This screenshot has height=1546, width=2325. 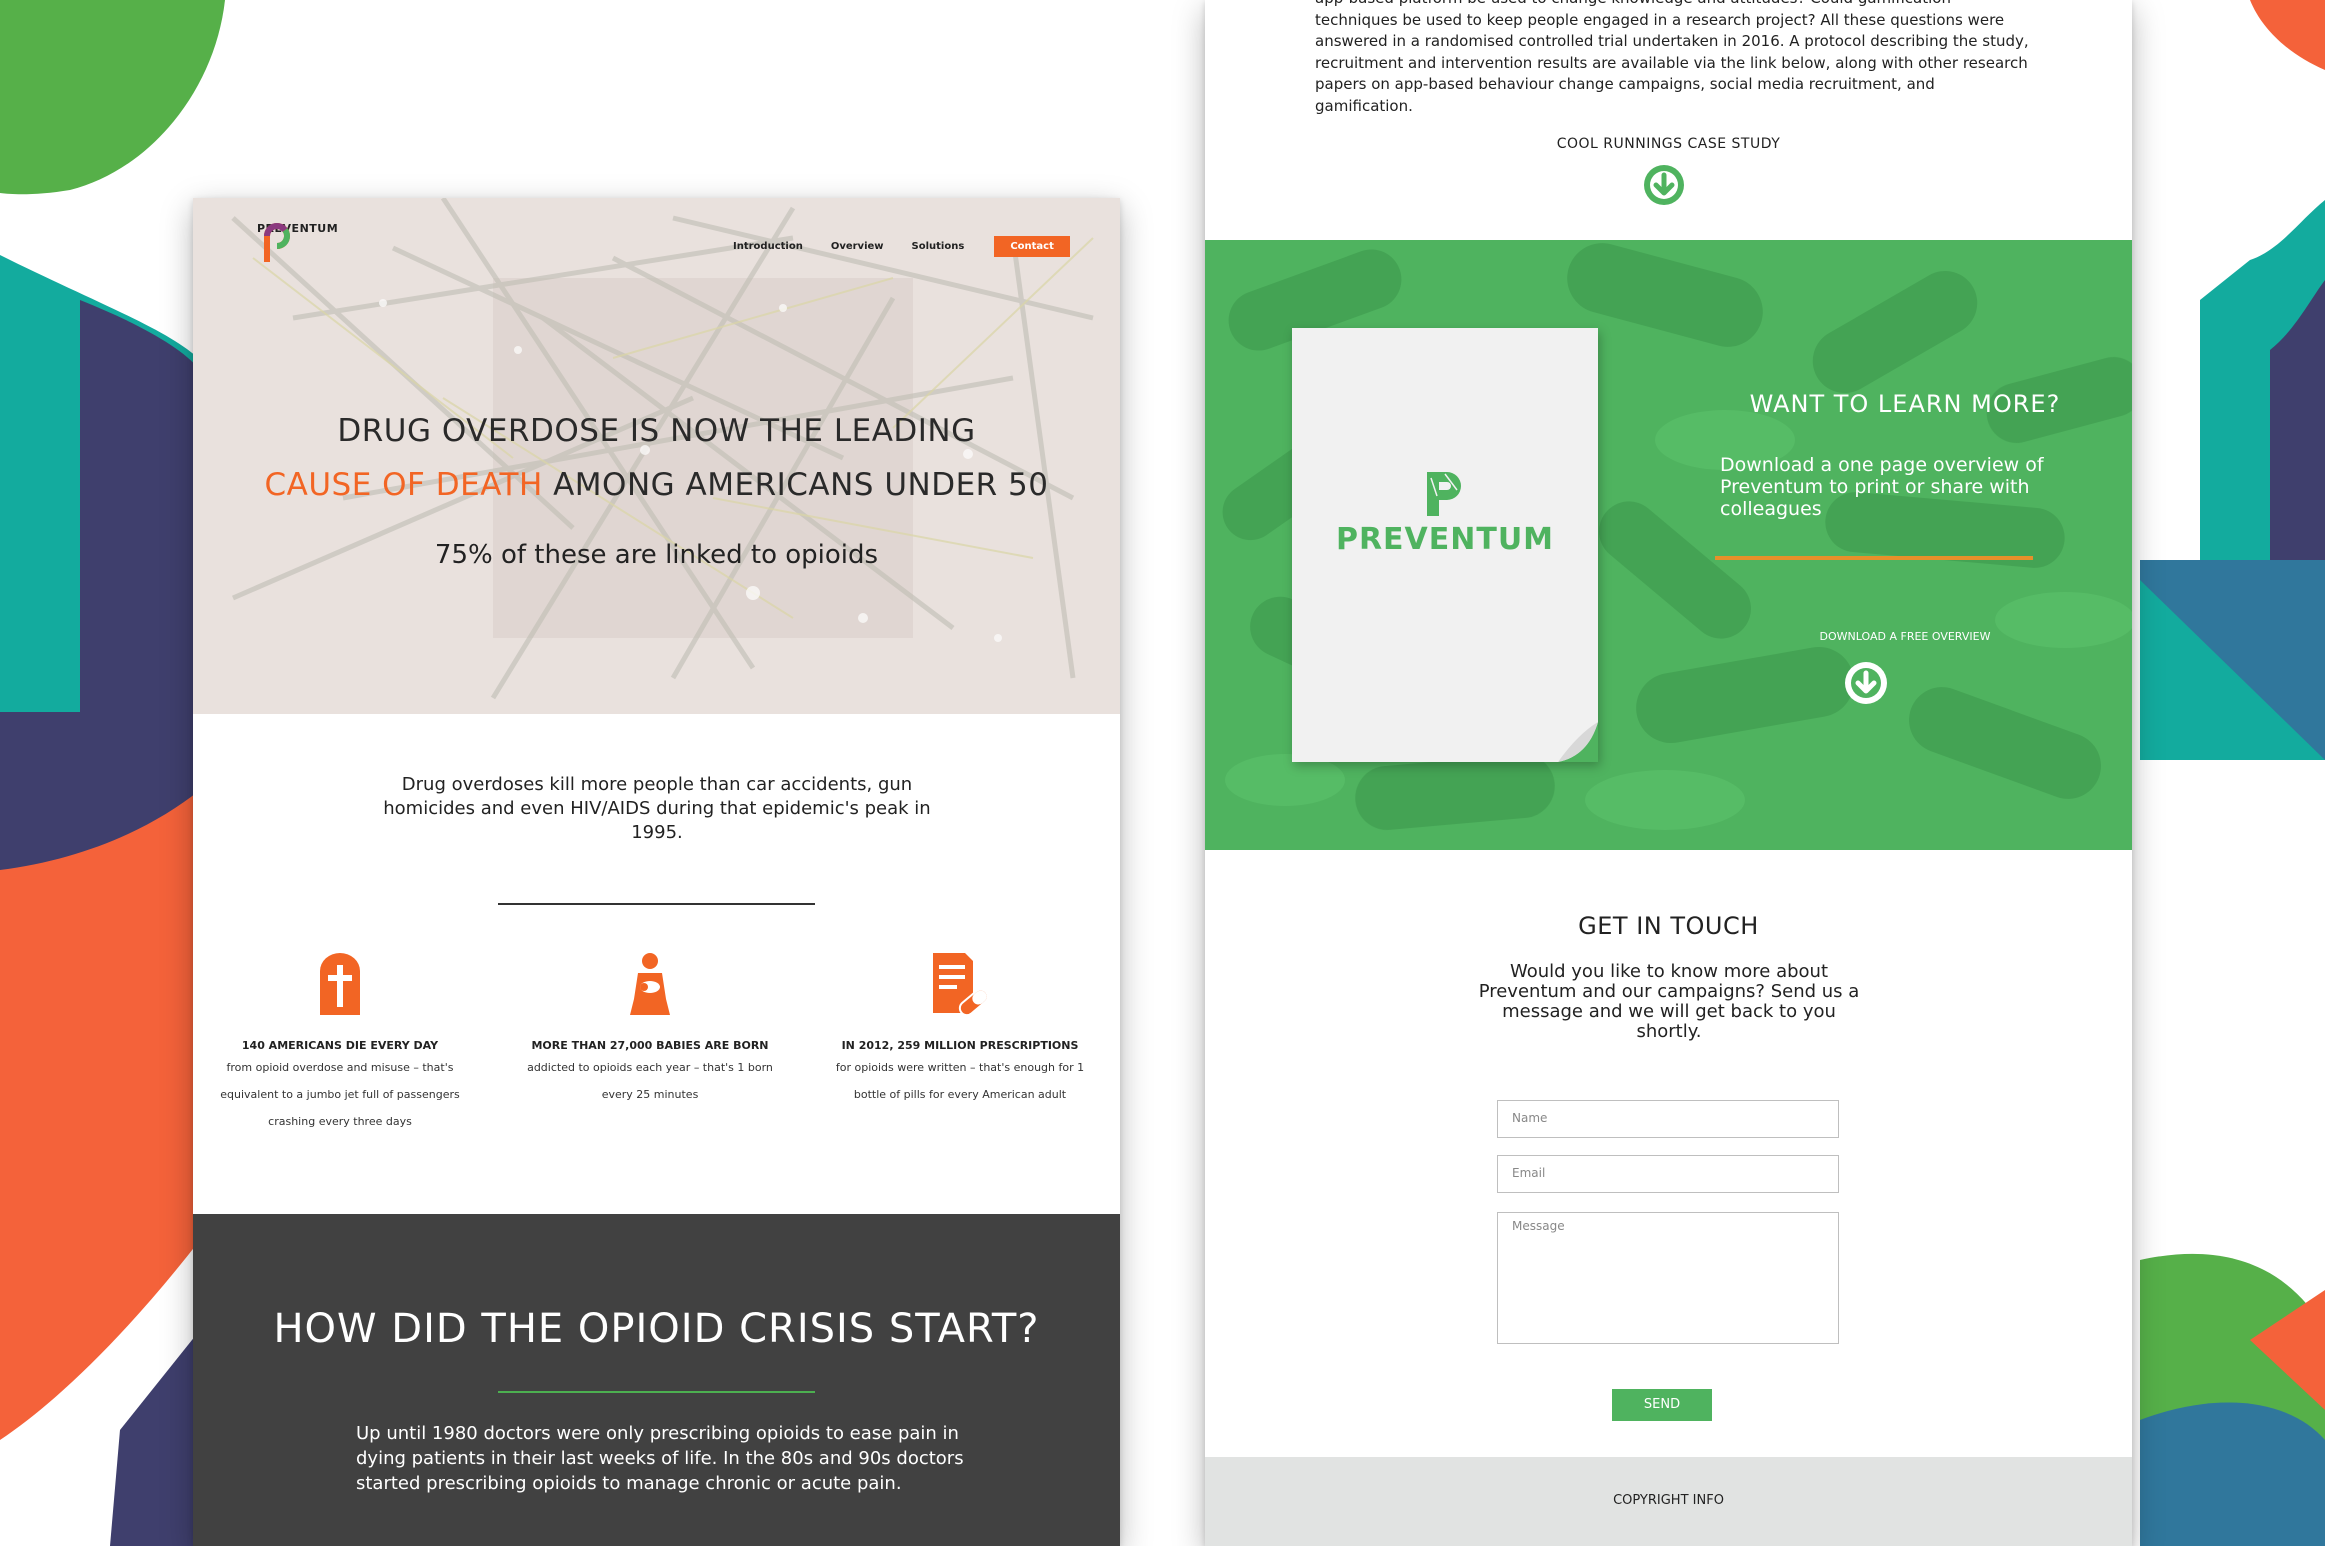 I want to click on stat-title: 140 AMERICANS DIE EVERY DAY, so click(x=340, y=1045).